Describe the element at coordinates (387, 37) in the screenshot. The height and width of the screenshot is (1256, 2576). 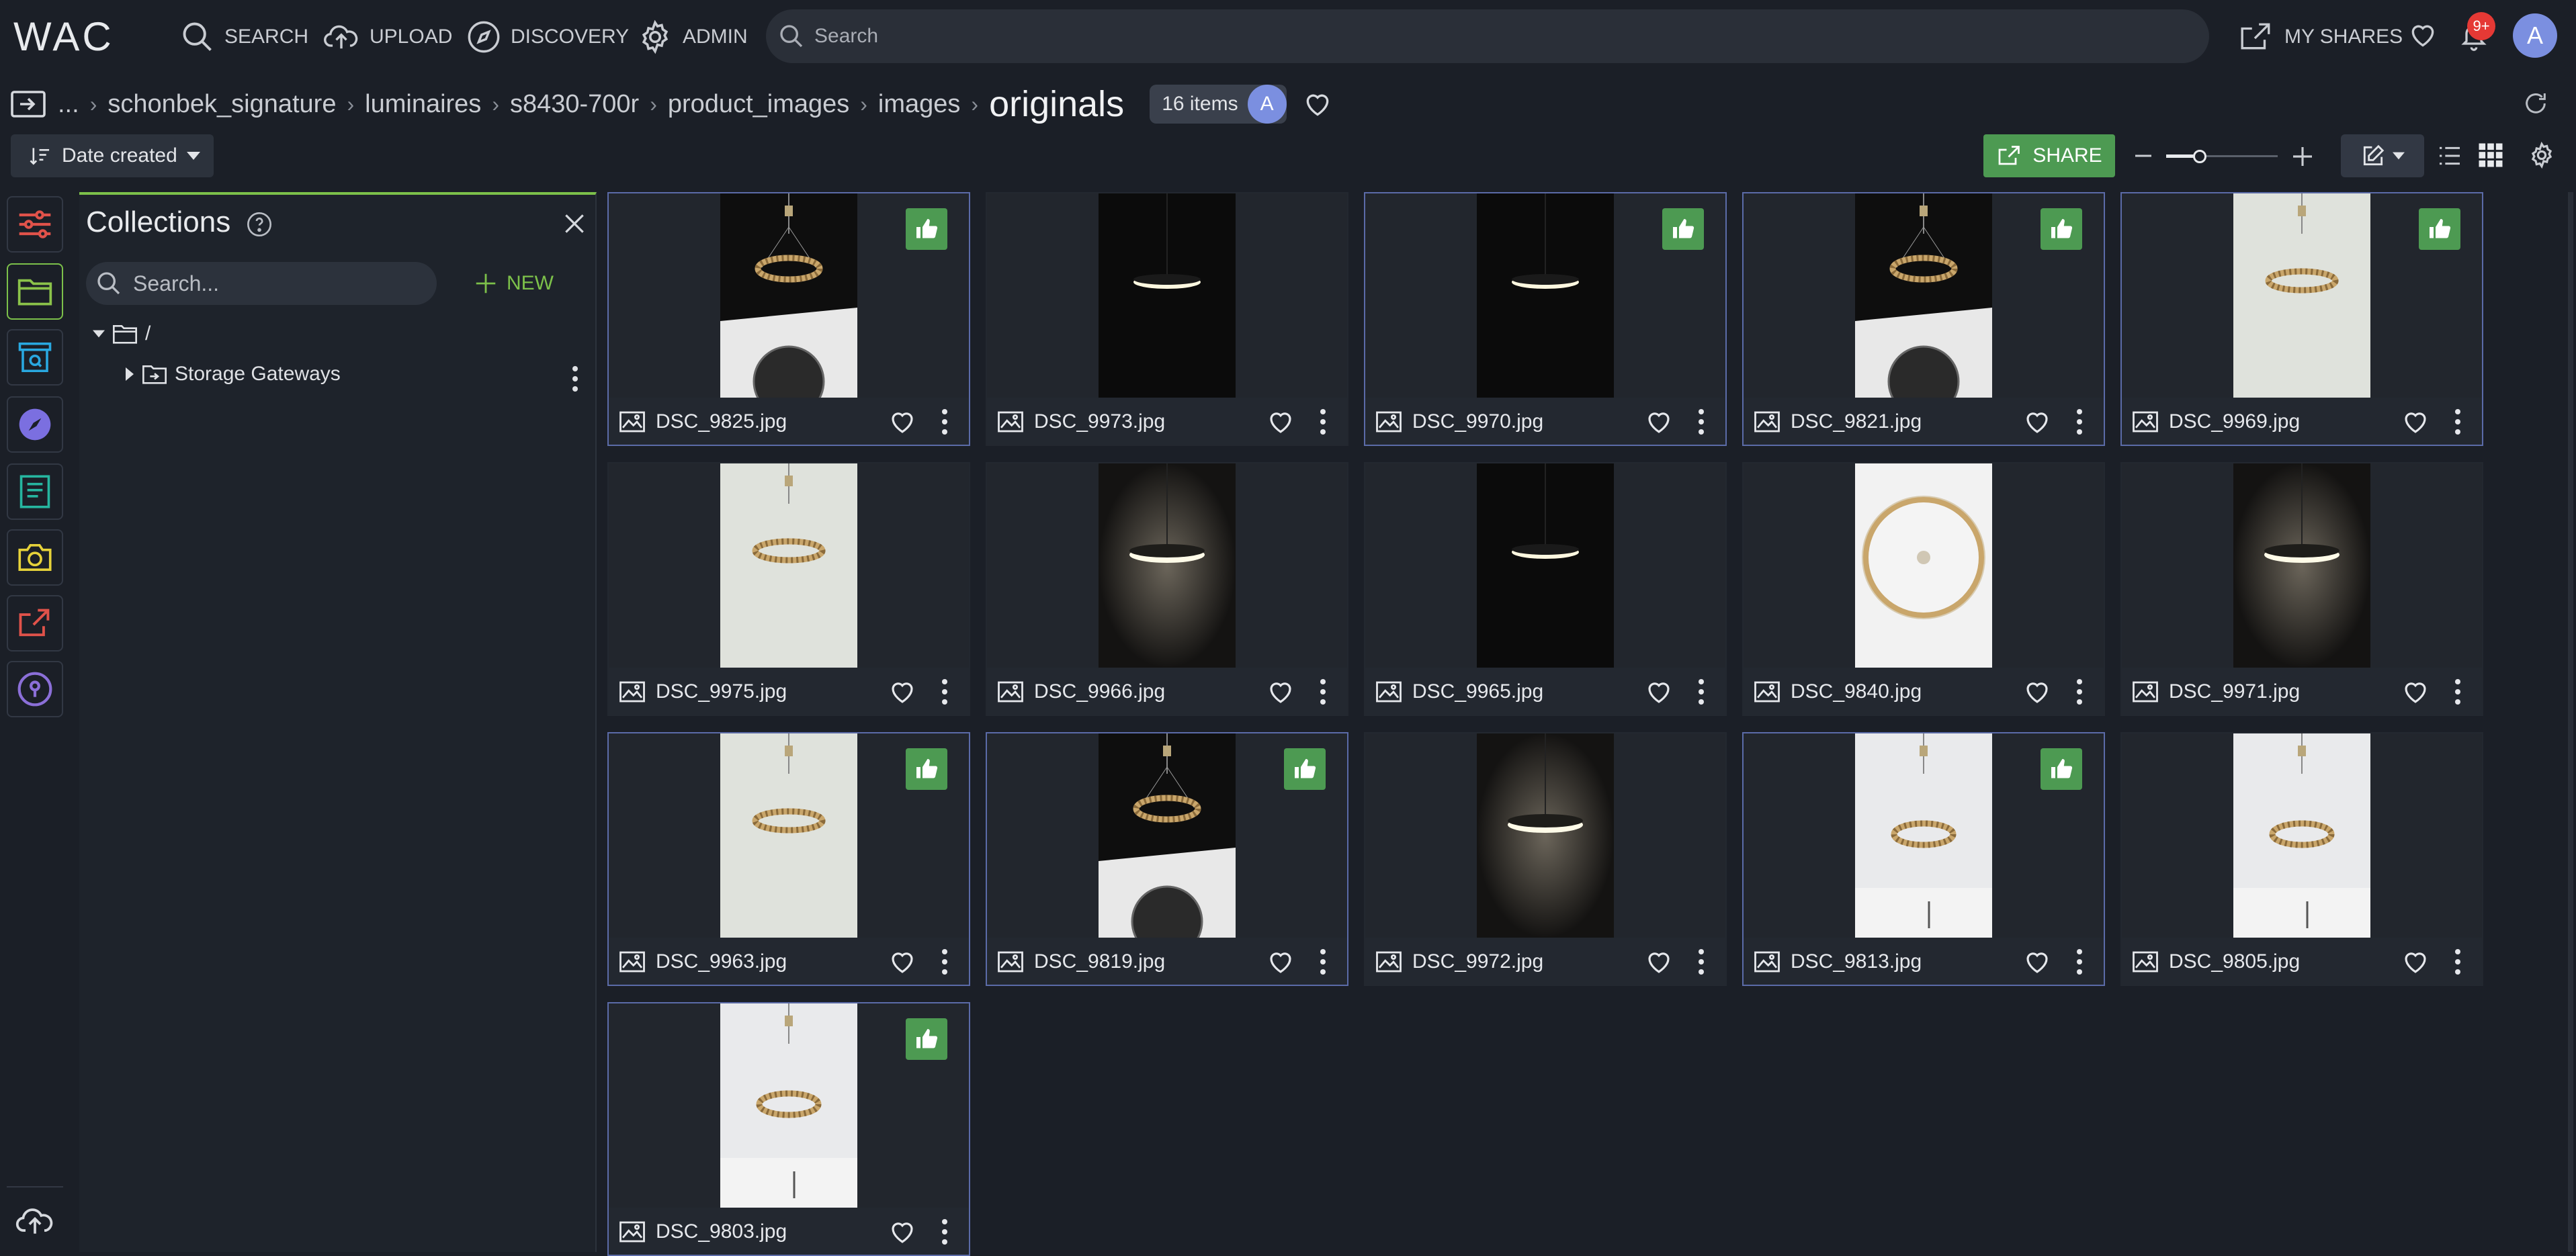
I see `nav-upload: UPLOAD` at that location.